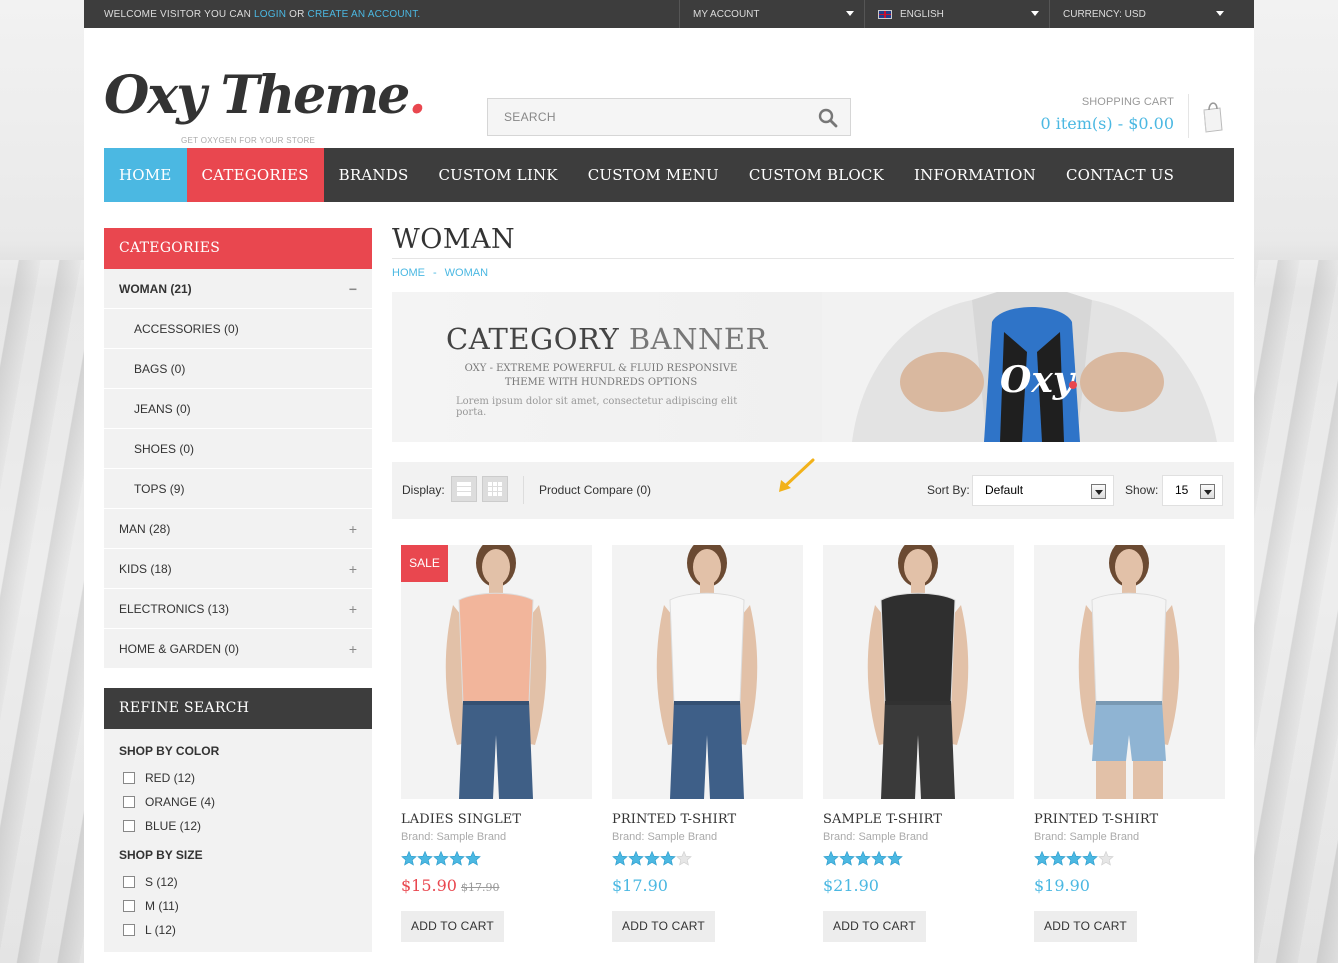  I want to click on my-account-dropdown: MY ACCOUNT, so click(771, 14).